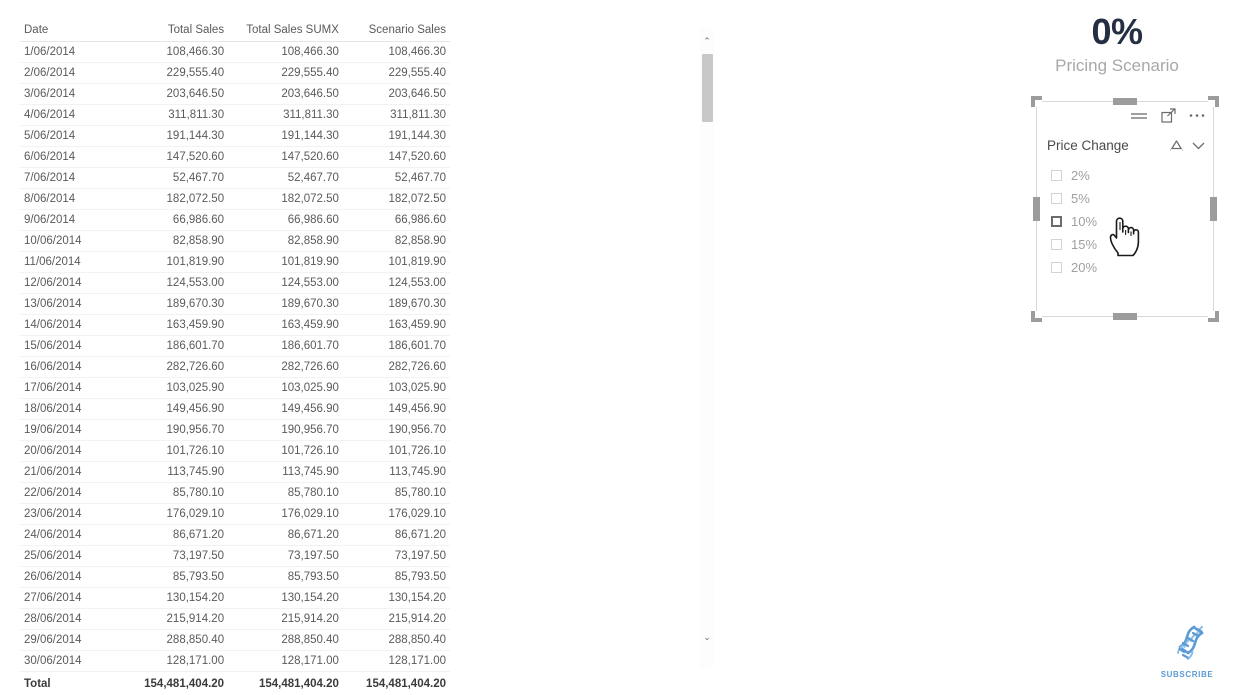 The height and width of the screenshot is (695, 1234). I want to click on cell-date: 19/06/2014, so click(68, 430).